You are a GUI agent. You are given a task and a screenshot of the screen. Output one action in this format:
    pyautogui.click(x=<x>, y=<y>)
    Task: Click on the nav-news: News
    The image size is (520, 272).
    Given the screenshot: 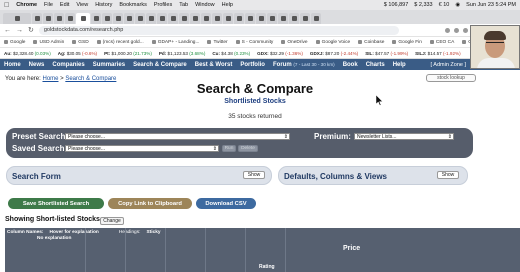 What is the action you would take?
    pyautogui.click(x=37, y=65)
    